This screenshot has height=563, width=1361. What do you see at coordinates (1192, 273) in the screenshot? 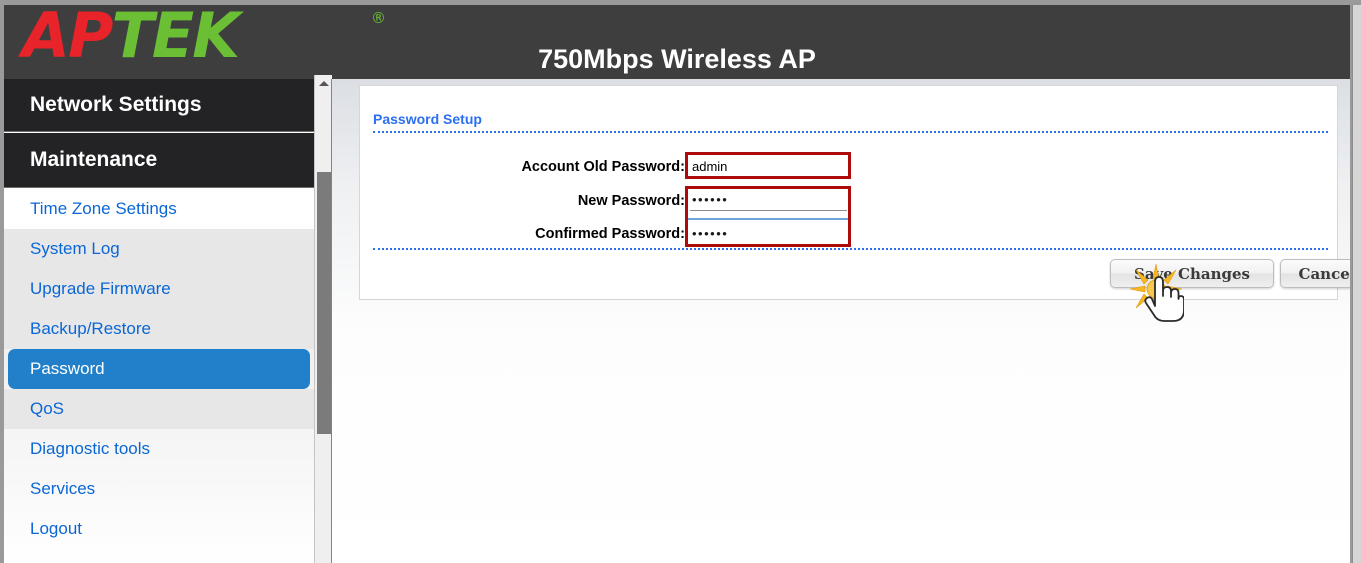
I see `save-changes-button: Save Changes` at bounding box center [1192, 273].